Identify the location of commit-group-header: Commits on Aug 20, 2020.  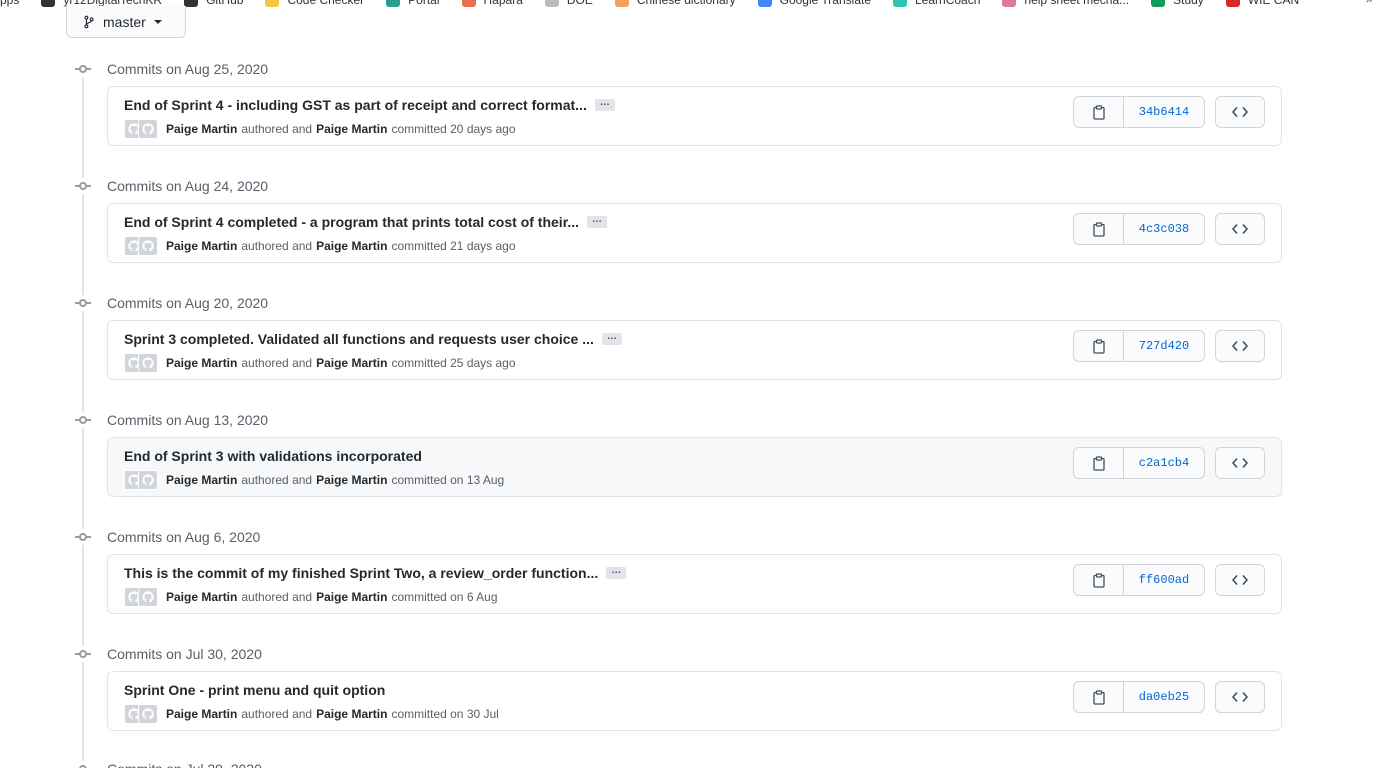
(171, 303).